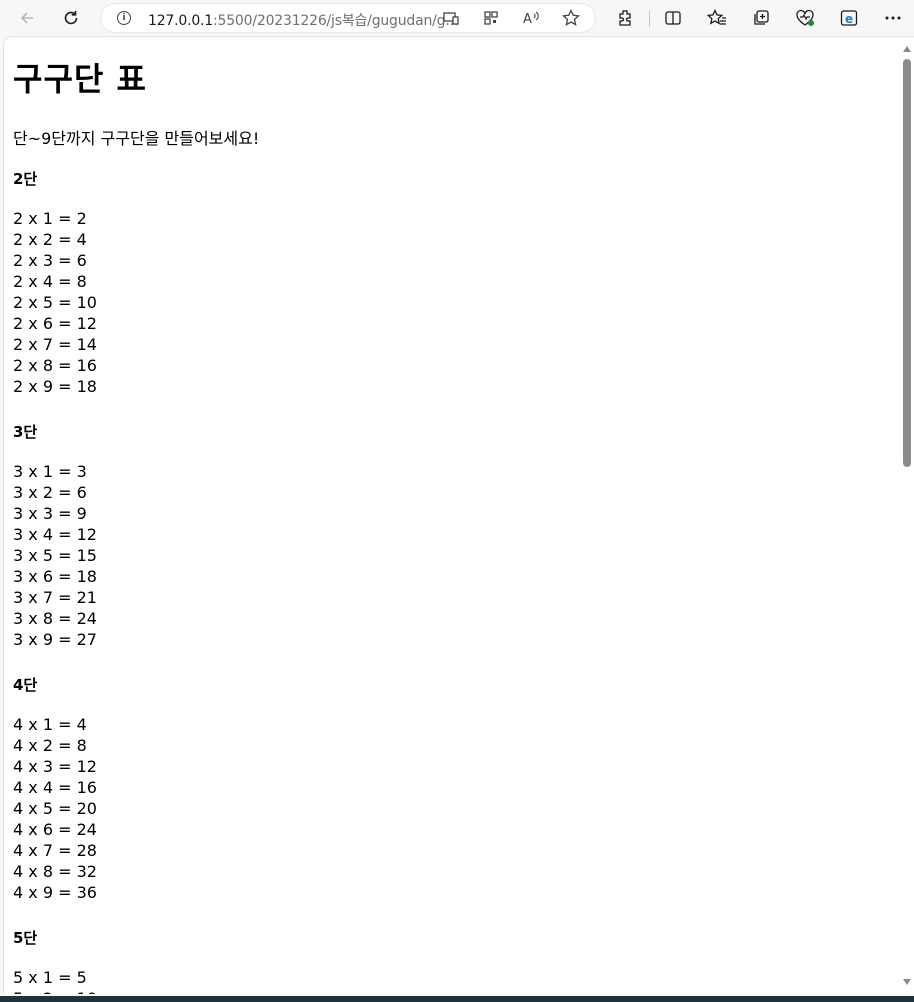 The height and width of the screenshot is (1002, 914). Describe the element at coordinates (25, 685) in the screenshot. I see `dan-title: 4단` at that location.